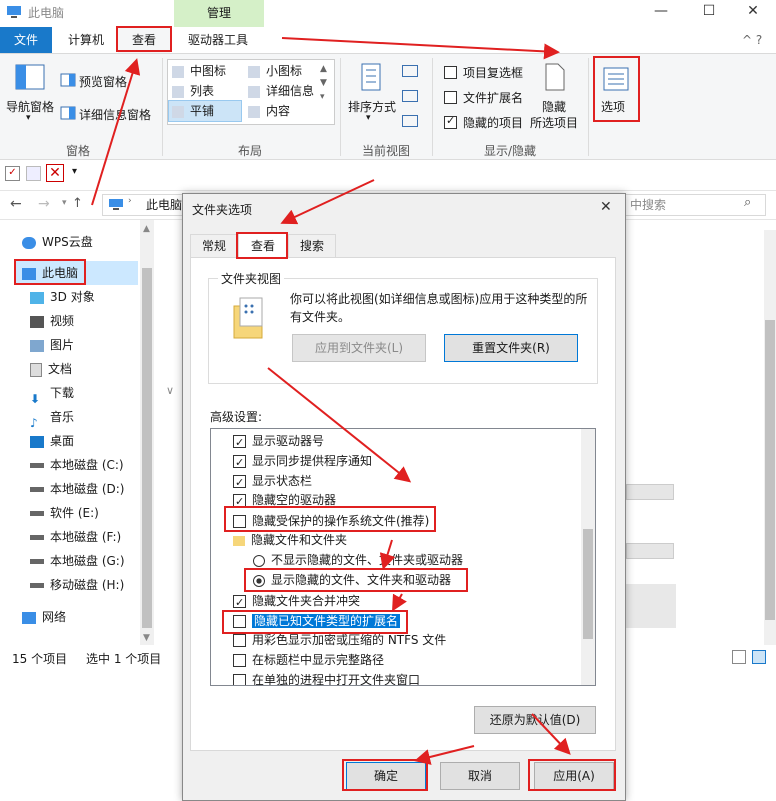 Image resolution: width=776 pixels, height=801 pixels. I want to click on drive-icon, so click(37, 489).